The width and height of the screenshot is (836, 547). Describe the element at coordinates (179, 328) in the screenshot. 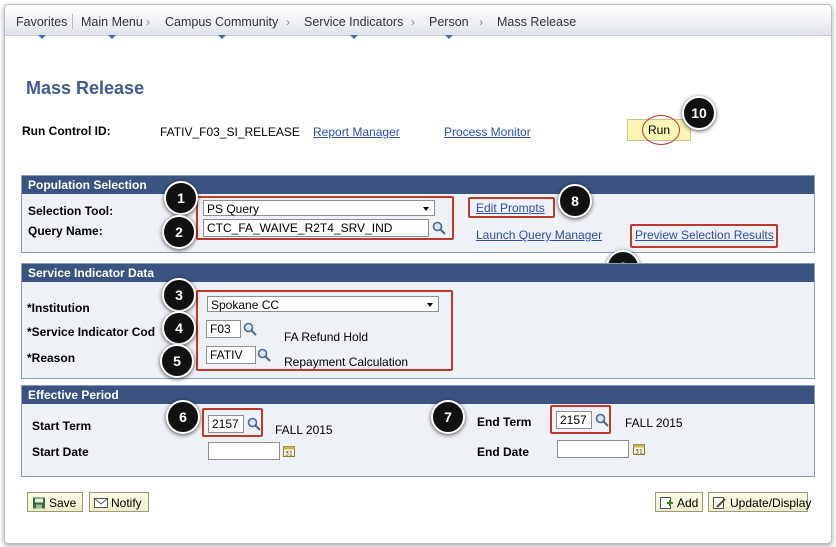

I see `callout-4: 4` at that location.